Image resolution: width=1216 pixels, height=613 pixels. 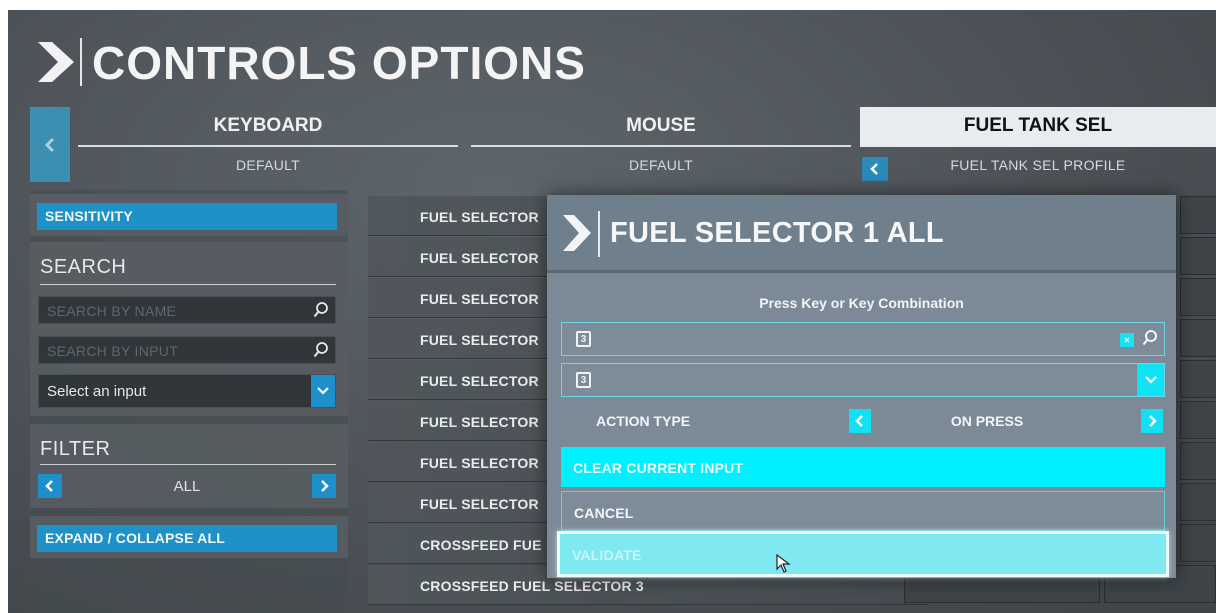 What do you see at coordinates (1038, 126) in the screenshot?
I see `tab-name: FUEL TANK SEL` at bounding box center [1038, 126].